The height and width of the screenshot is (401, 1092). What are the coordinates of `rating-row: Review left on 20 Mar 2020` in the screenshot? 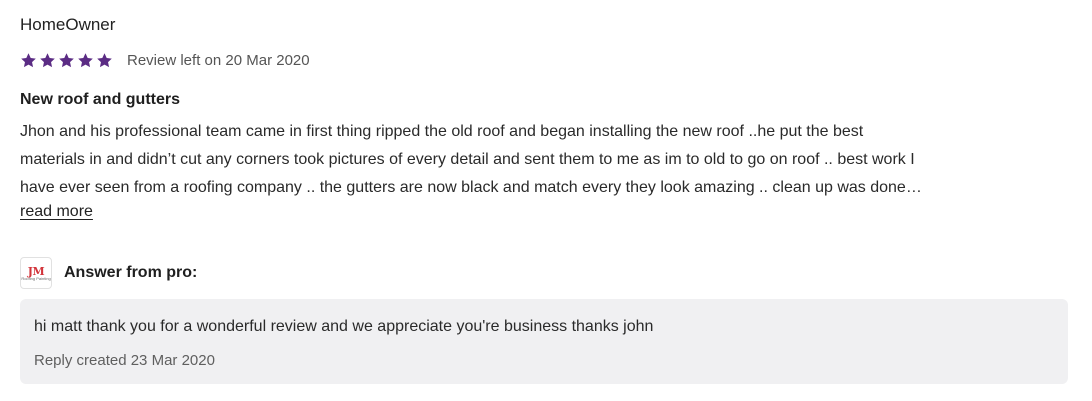 It's located at (165, 60).